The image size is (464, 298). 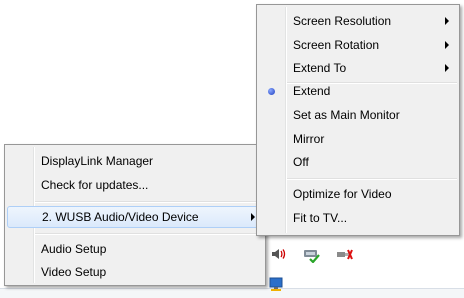 What do you see at coordinates (311, 255) in the screenshot?
I see `network-check-icon` at bounding box center [311, 255].